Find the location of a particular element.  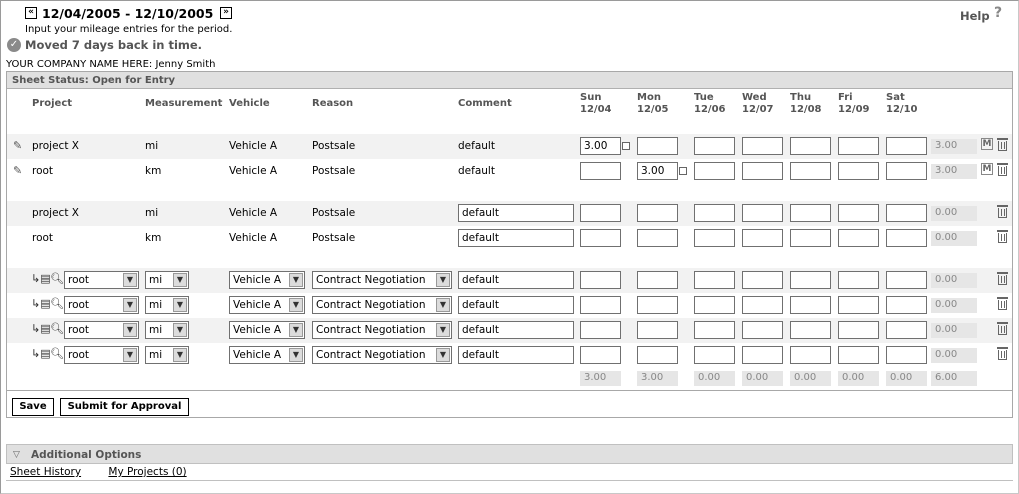

prev-period-button: « is located at coordinates (31, 13).